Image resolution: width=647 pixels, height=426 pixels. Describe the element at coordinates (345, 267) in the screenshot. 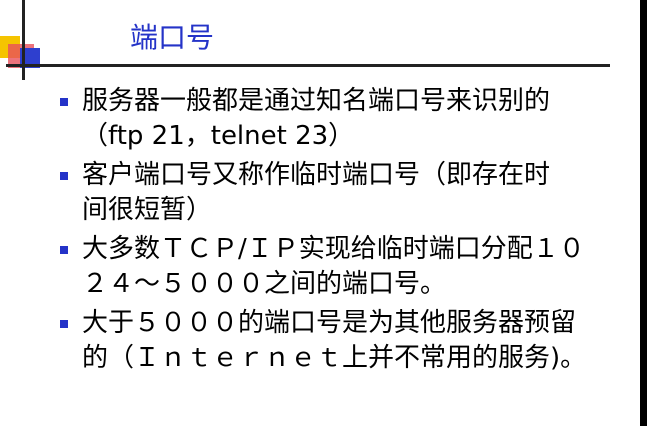

I see `bullet-item: 大多数ＴＣＰ/ＩＰ实现给临时端口分配１０ ２４～５０００之间的端口号。` at that location.